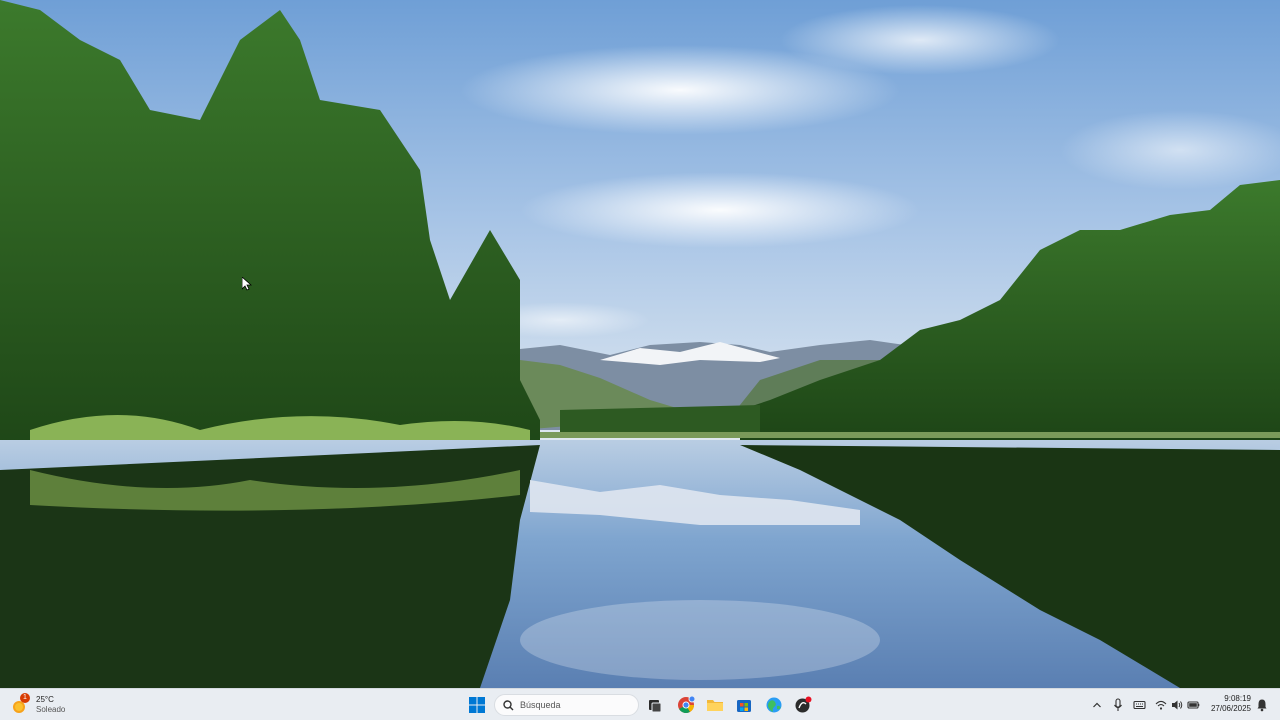 This screenshot has height=720, width=1280. Describe the element at coordinates (1118, 705) in the screenshot. I see `microphone-icon` at that location.